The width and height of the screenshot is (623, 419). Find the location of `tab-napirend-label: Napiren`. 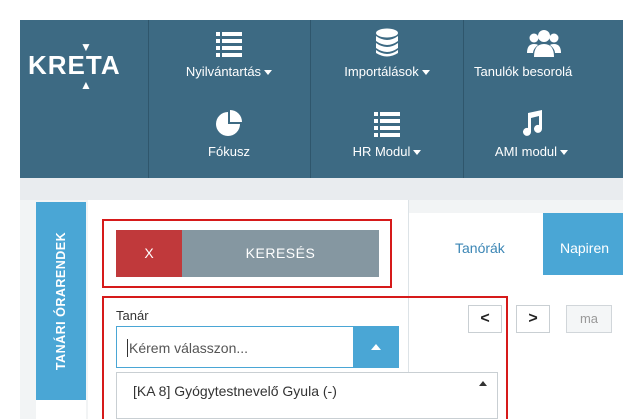

tab-napirend-label: Napiren is located at coordinates (585, 248).